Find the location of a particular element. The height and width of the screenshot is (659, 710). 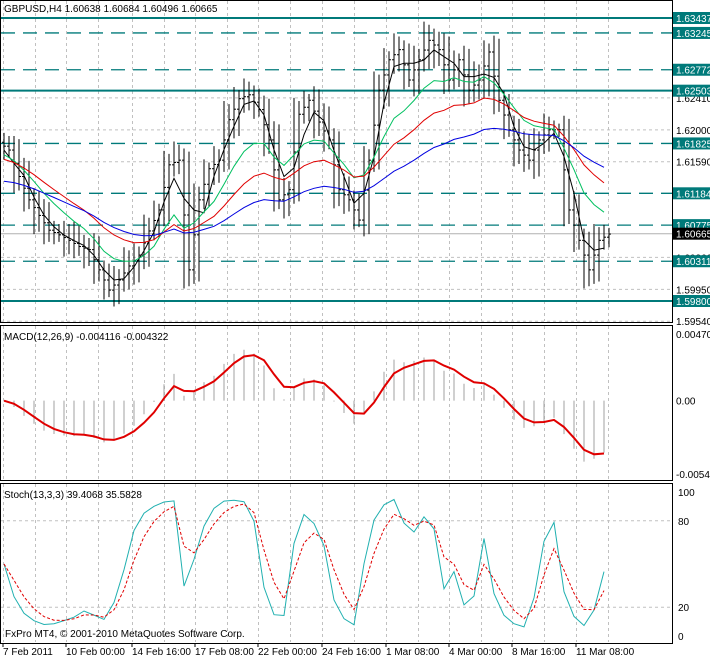

time-label: 7 Feb 2011 is located at coordinates (28, 652).